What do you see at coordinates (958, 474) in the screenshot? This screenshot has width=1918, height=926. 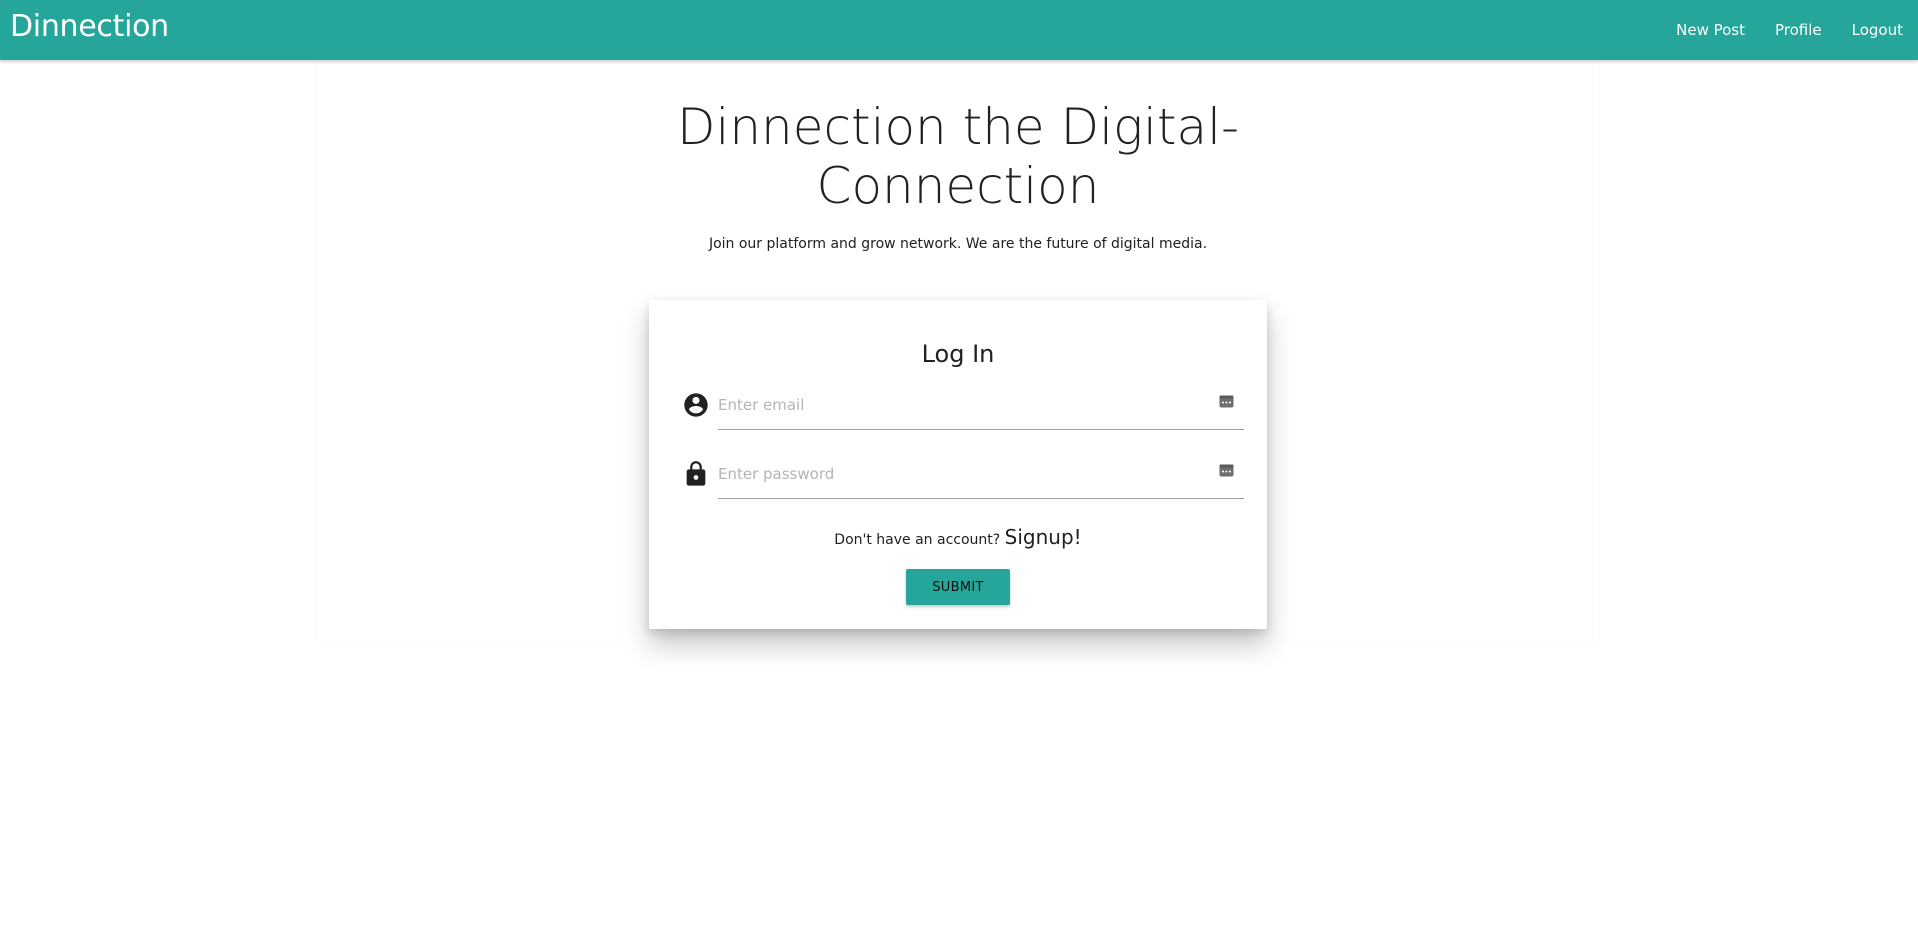 I see `password-input` at bounding box center [958, 474].